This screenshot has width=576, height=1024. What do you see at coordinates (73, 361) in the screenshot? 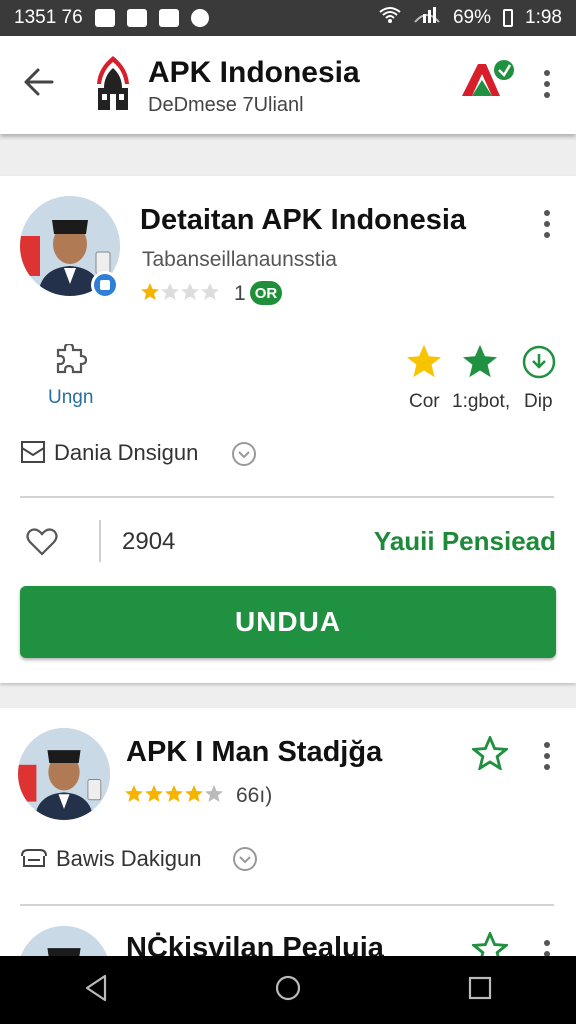
I see `puzzle-icon` at bounding box center [73, 361].